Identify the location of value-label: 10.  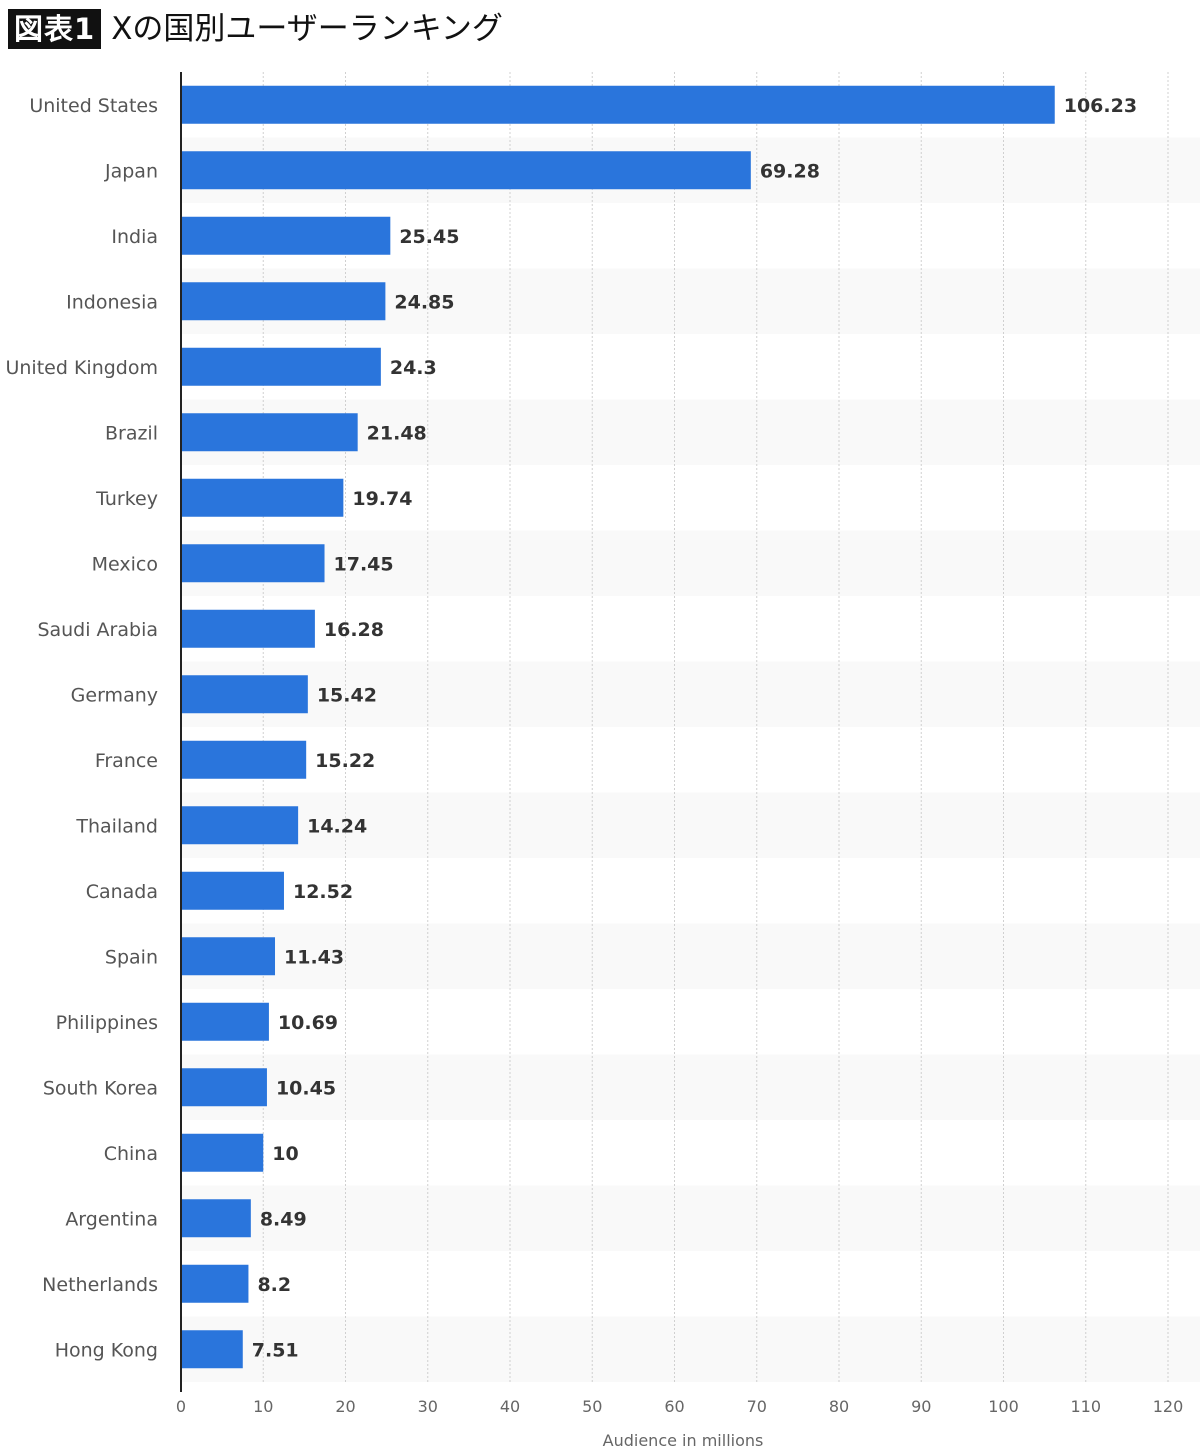
(285, 1154).